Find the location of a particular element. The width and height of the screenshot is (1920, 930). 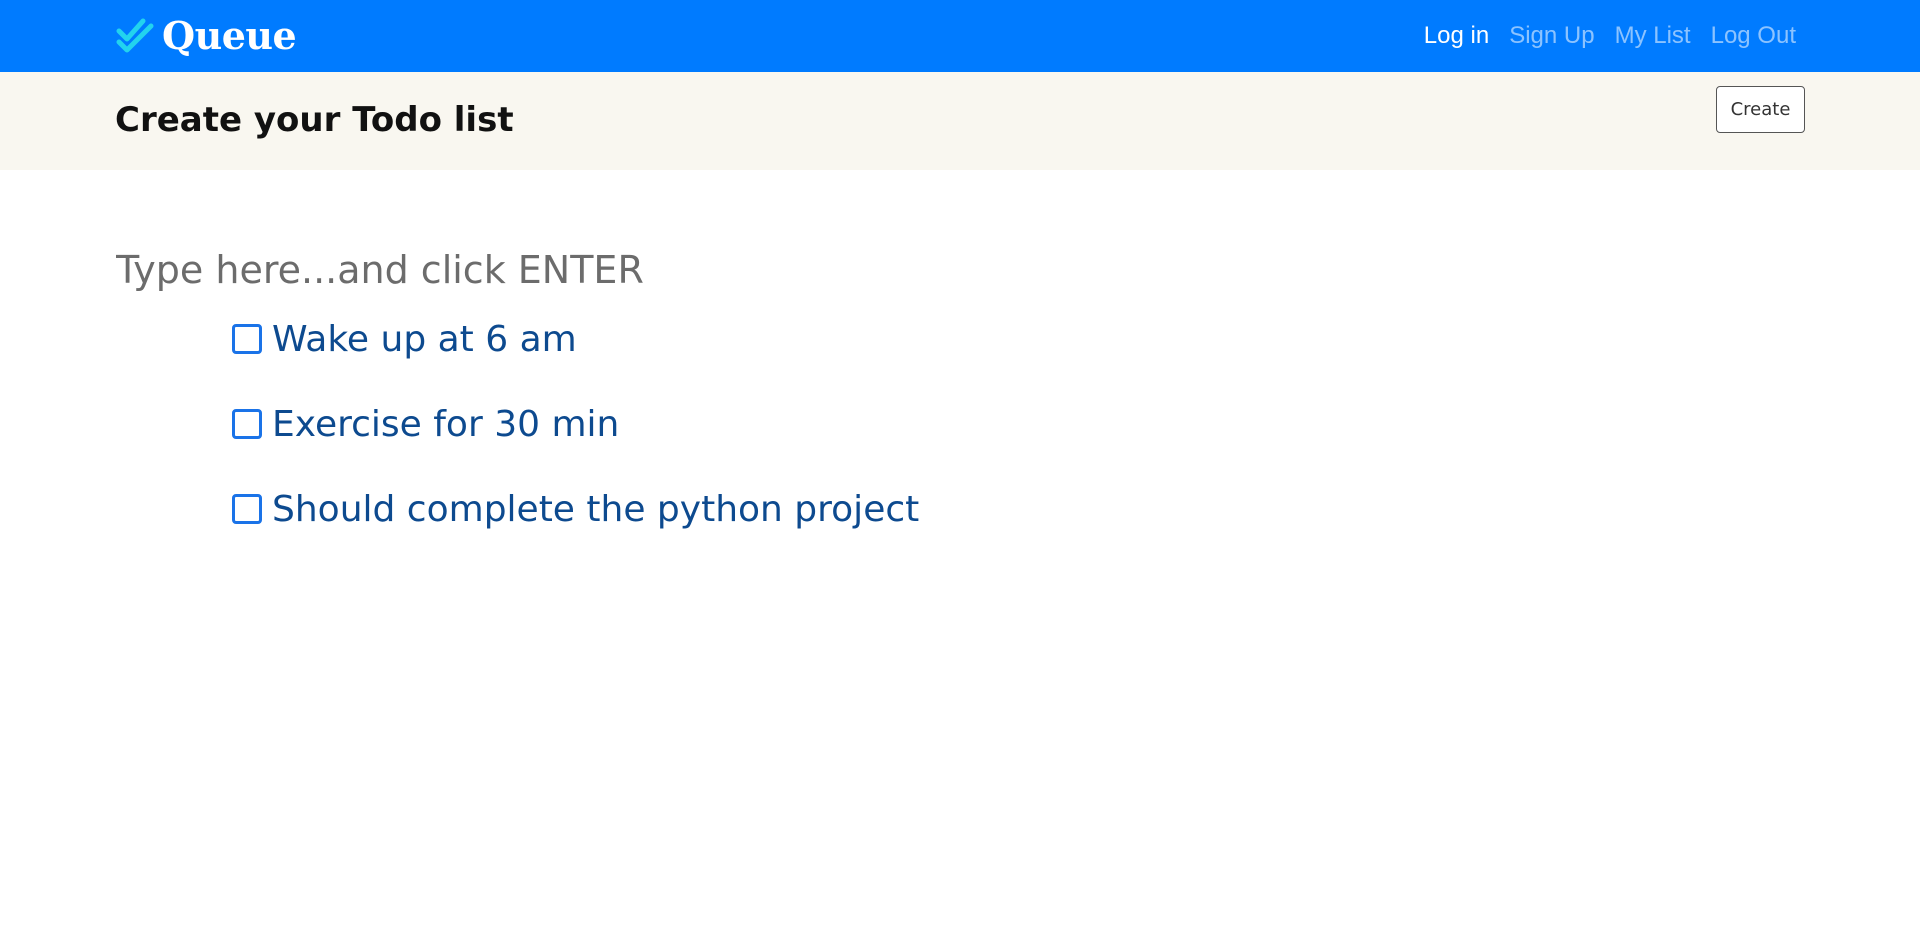

create-button: Create is located at coordinates (1760, 109).